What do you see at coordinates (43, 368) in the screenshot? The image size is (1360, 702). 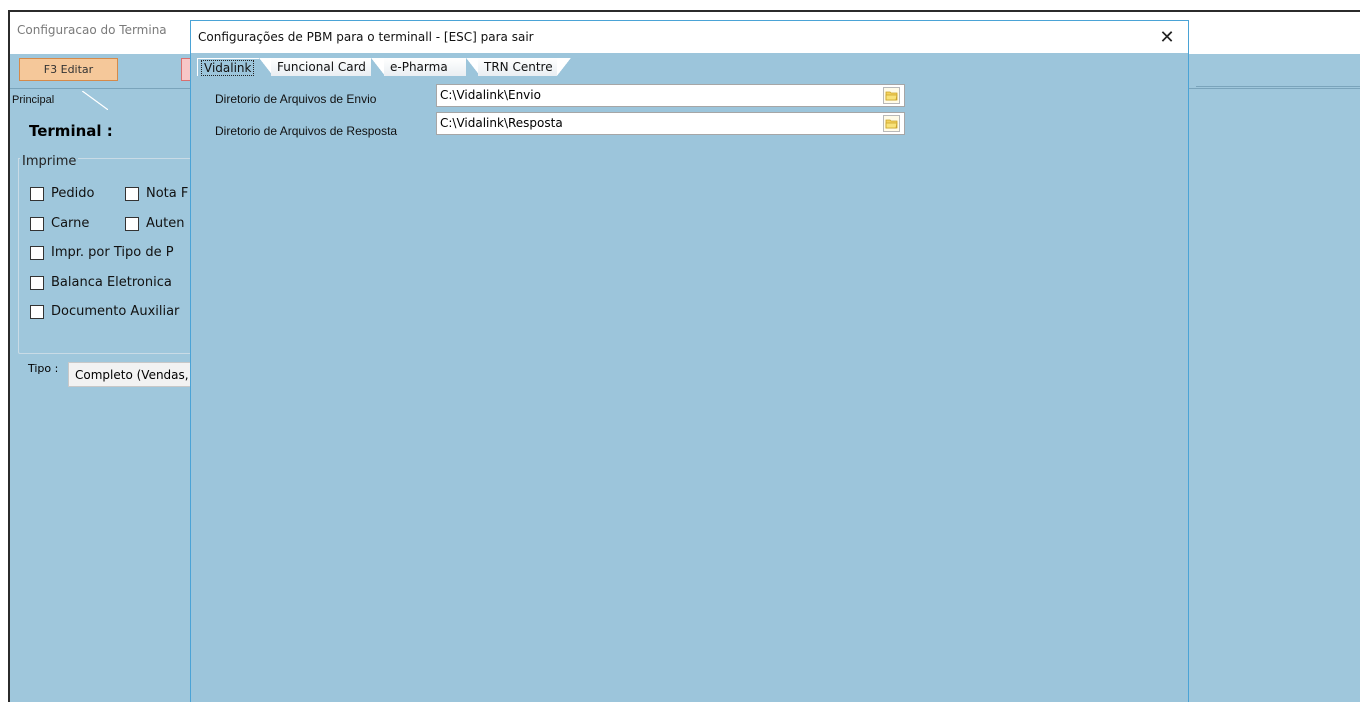 I see `tipo-label: Tipo :` at bounding box center [43, 368].